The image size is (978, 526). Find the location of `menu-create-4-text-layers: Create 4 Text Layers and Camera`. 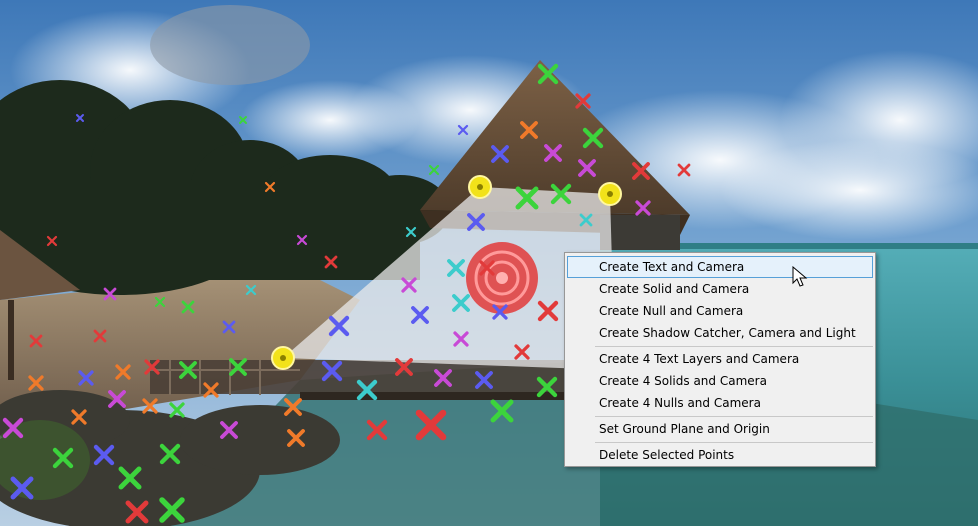

menu-create-4-text-layers: Create 4 Text Layers and Camera is located at coordinates (720, 359).